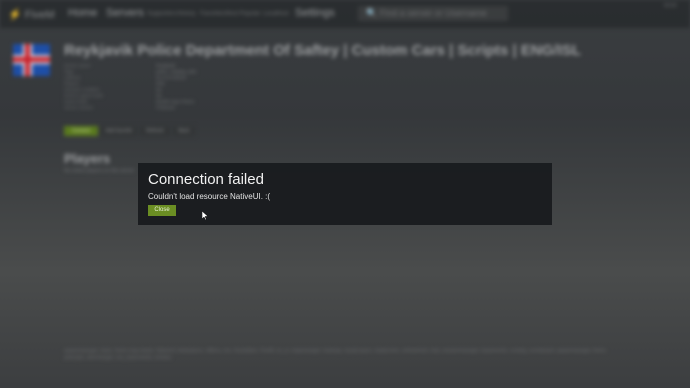 This screenshot has height=388, width=690. What do you see at coordinates (212, 14) in the screenshot?
I see `nav-favorites: Favorites` at bounding box center [212, 14].